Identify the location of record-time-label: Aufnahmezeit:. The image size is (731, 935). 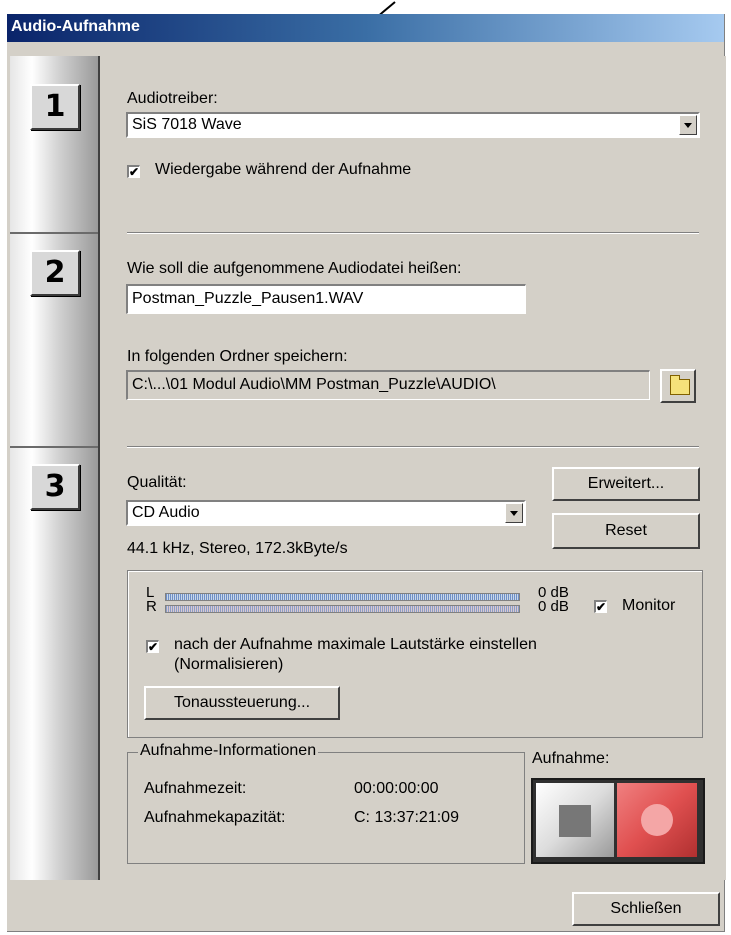
(195, 788).